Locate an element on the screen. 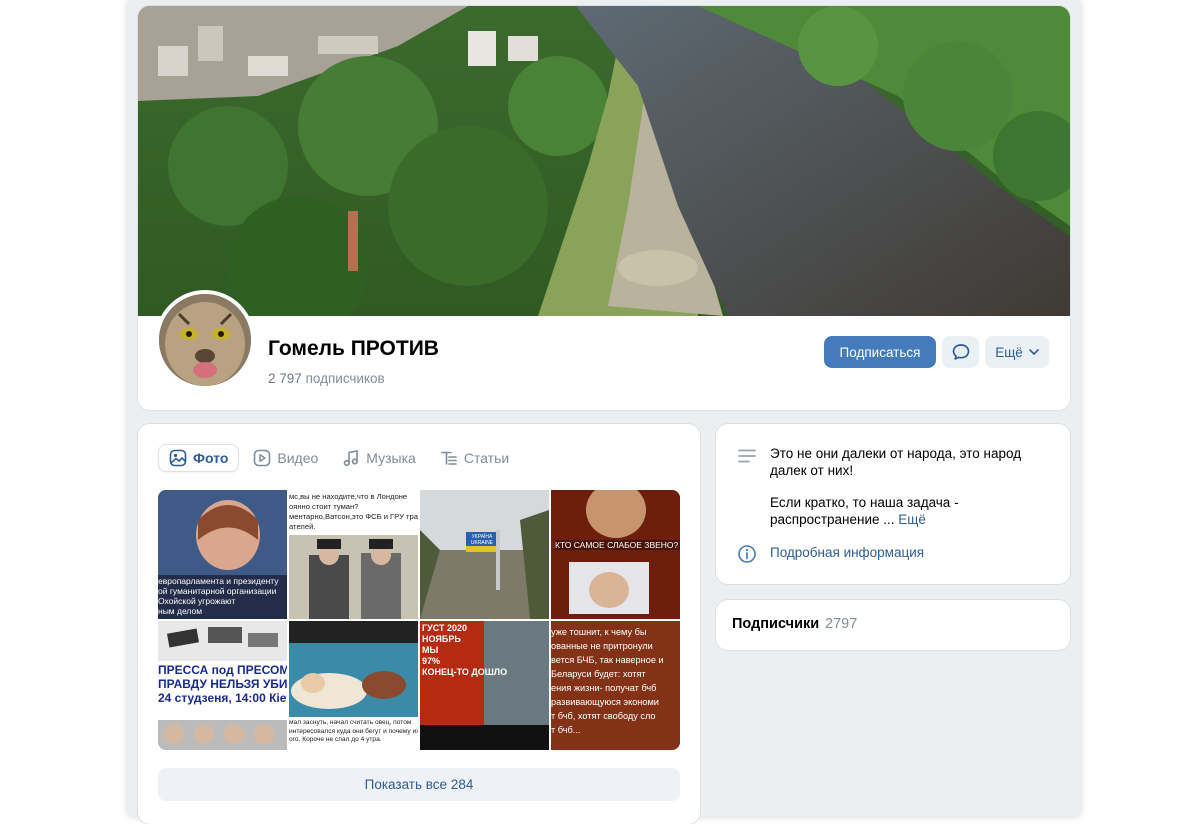 This screenshot has height=824, width=1200. message-icon is located at coordinates (960, 352).